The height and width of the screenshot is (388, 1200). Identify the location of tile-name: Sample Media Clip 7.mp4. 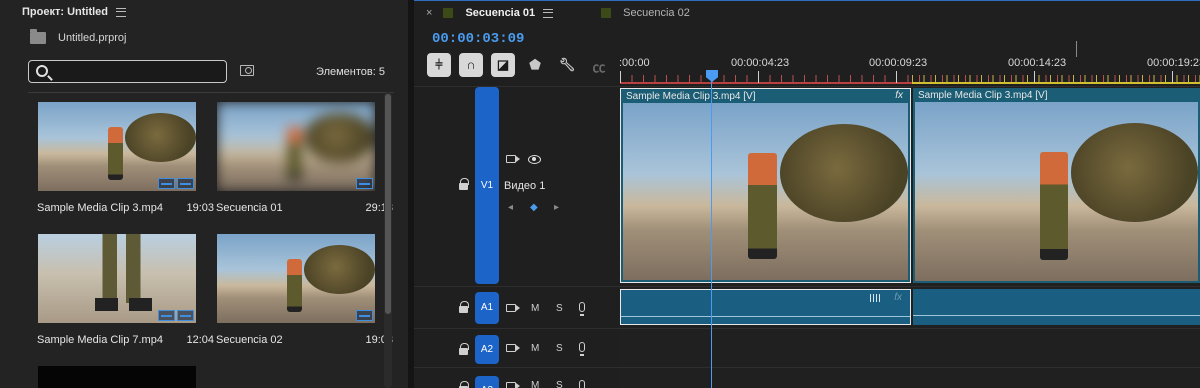
(100, 340).